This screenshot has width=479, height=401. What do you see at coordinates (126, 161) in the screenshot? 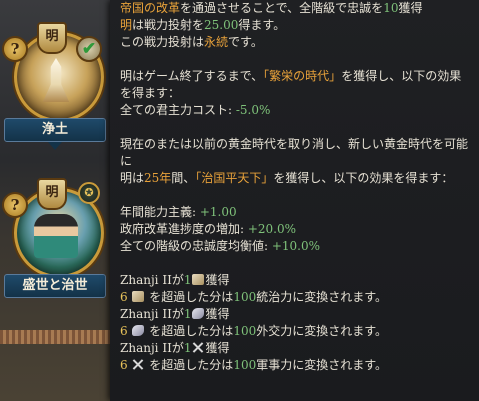
I see `tooltip-line: に` at bounding box center [126, 161].